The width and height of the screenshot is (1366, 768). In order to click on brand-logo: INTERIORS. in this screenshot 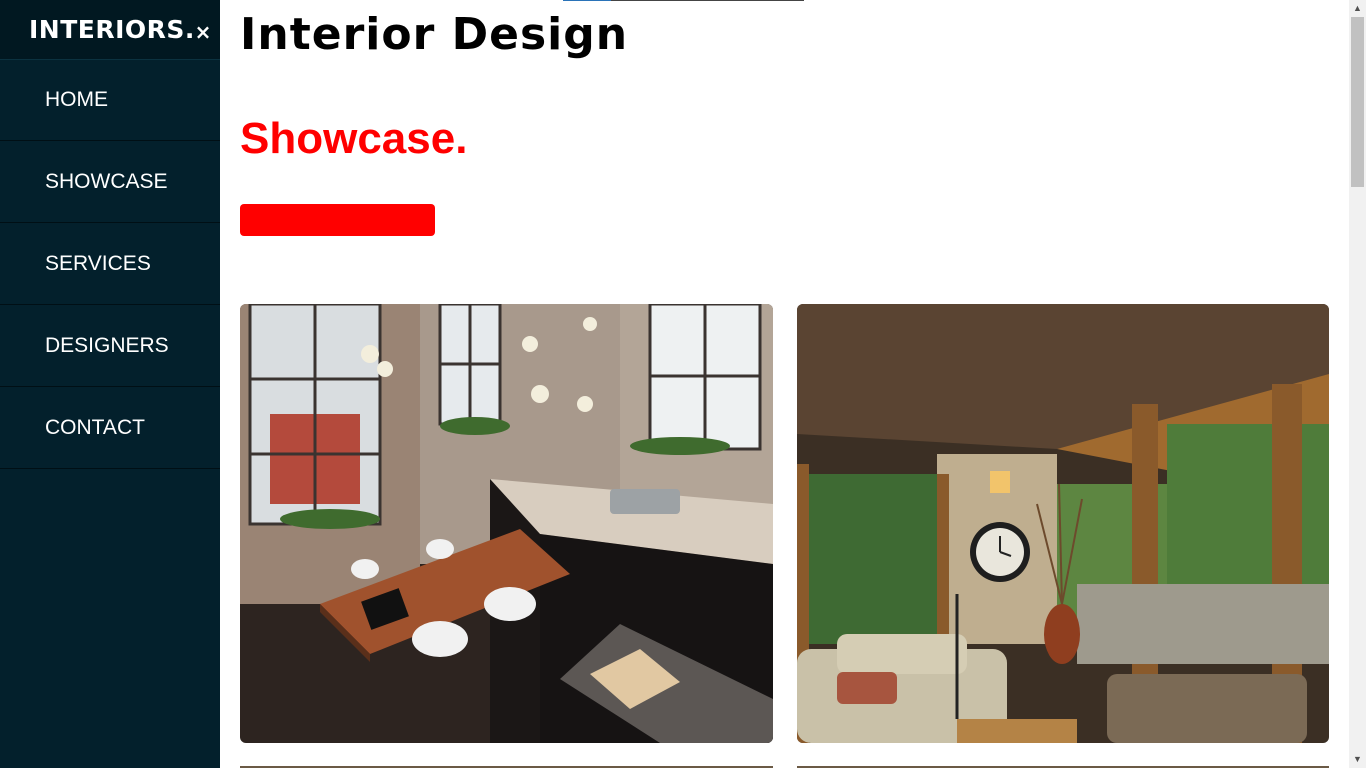, I will do `click(112, 29)`.